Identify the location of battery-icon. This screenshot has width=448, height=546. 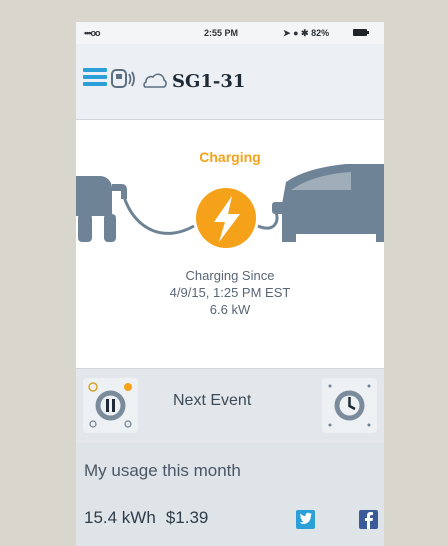
(361, 32).